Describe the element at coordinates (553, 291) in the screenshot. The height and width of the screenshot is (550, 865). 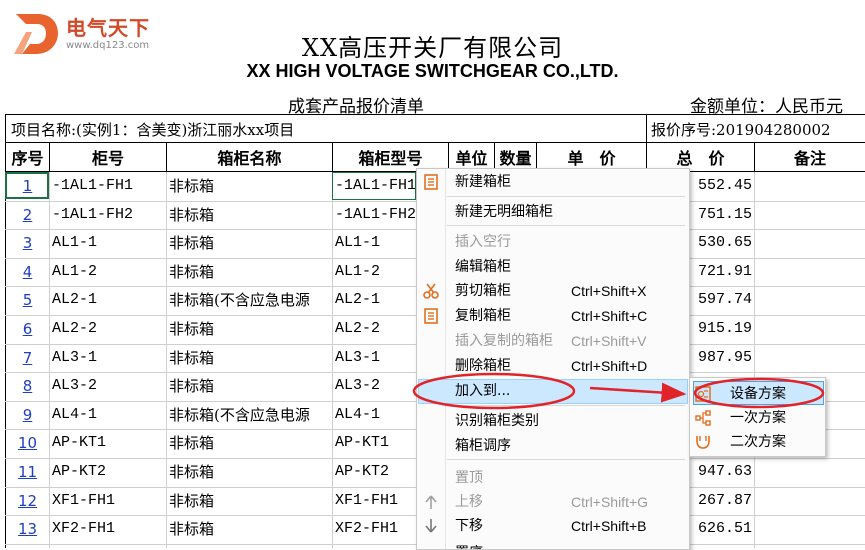
I see `menu-item-cut-cabinet: 剪切箱柜 Ctrl+Shift+X` at that location.